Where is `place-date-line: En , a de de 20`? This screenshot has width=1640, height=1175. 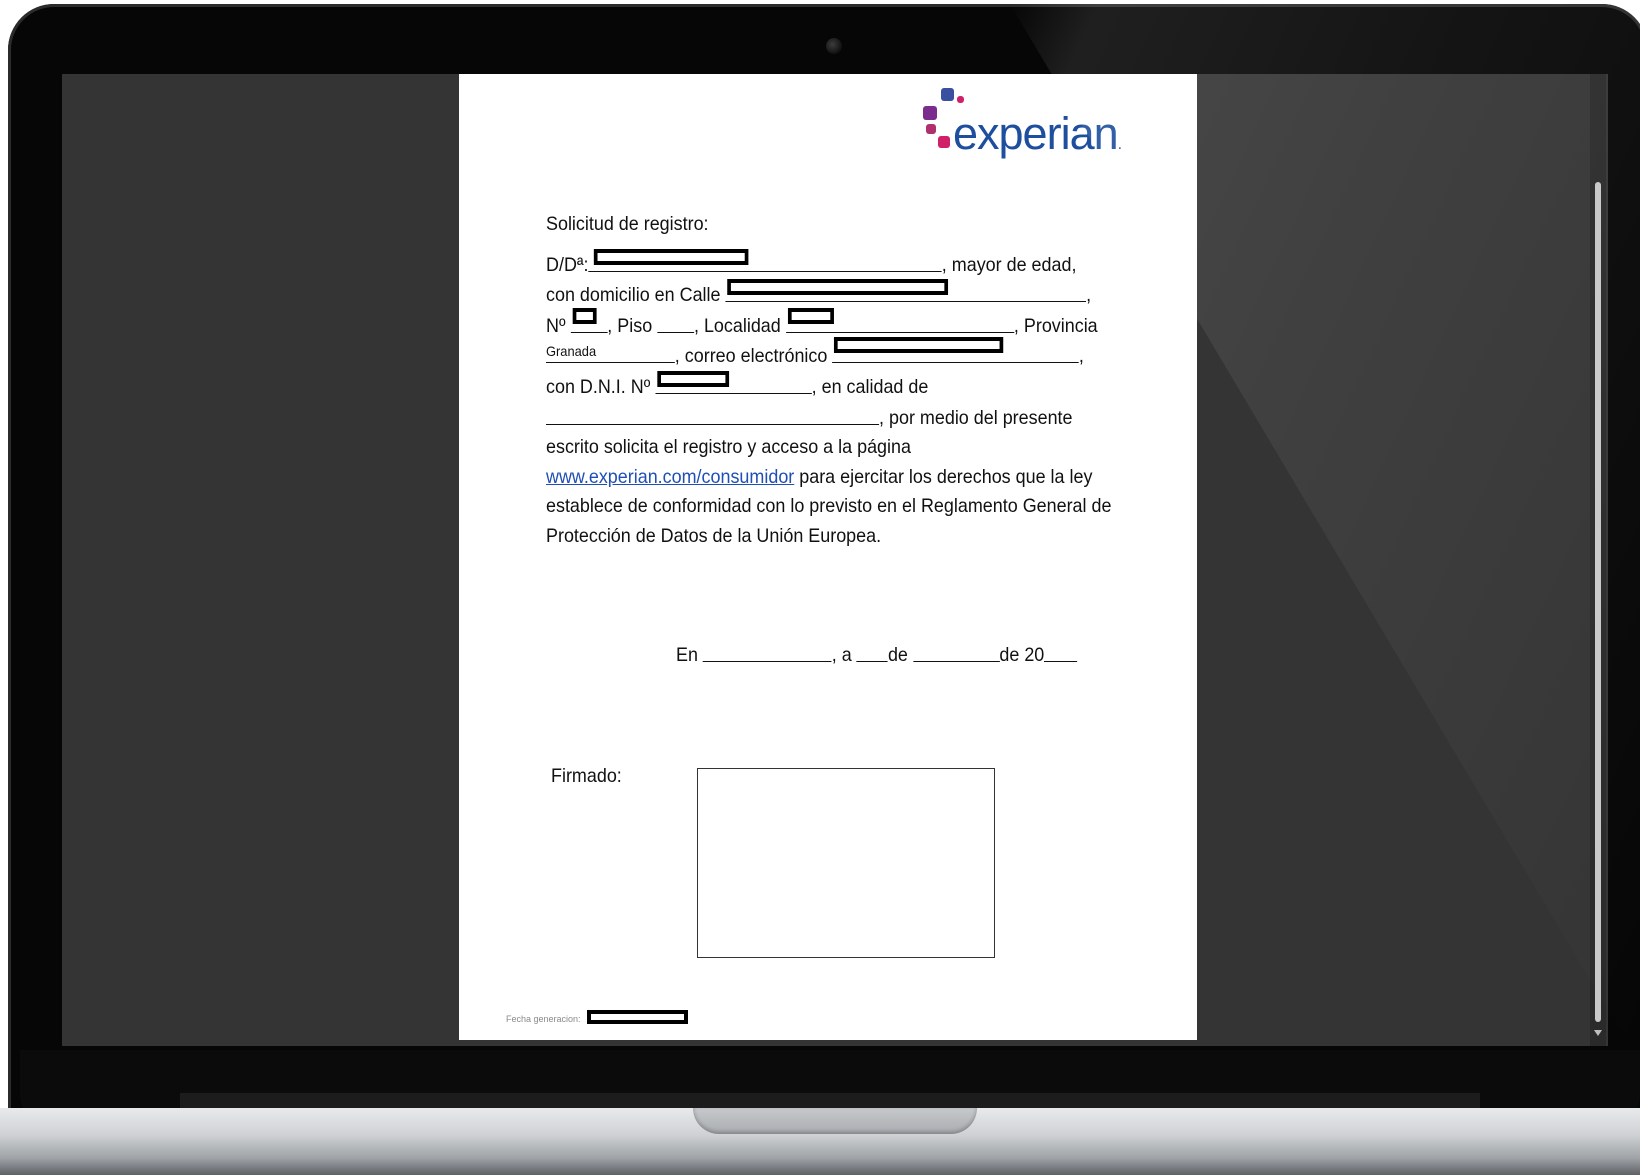 place-date-line: En , a de de 20 is located at coordinates (877, 653).